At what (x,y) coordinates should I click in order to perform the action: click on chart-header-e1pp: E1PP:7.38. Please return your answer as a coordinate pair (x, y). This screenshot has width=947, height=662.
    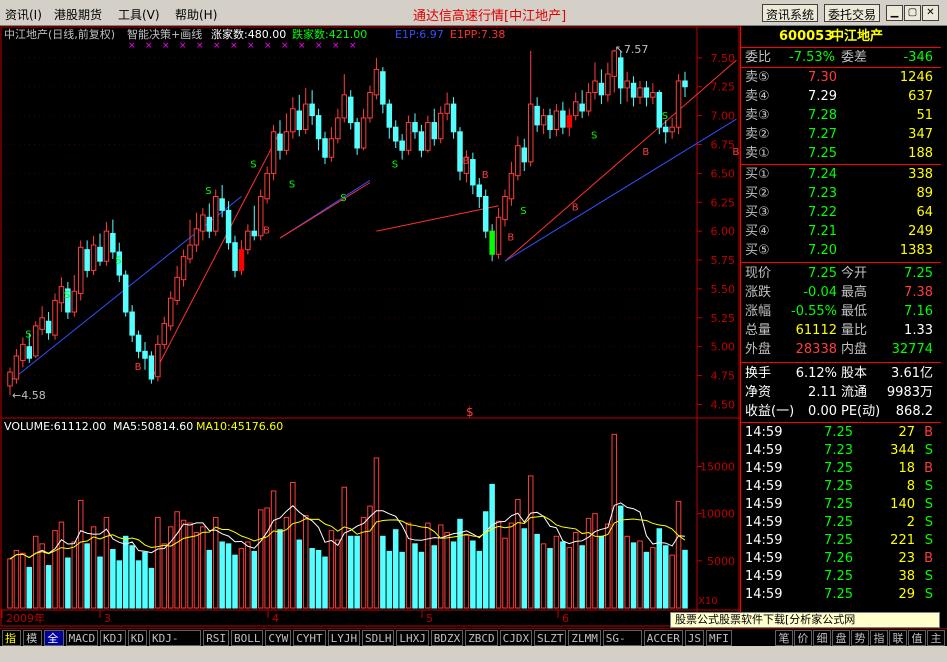
    Looking at the image, I should click on (477, 34).